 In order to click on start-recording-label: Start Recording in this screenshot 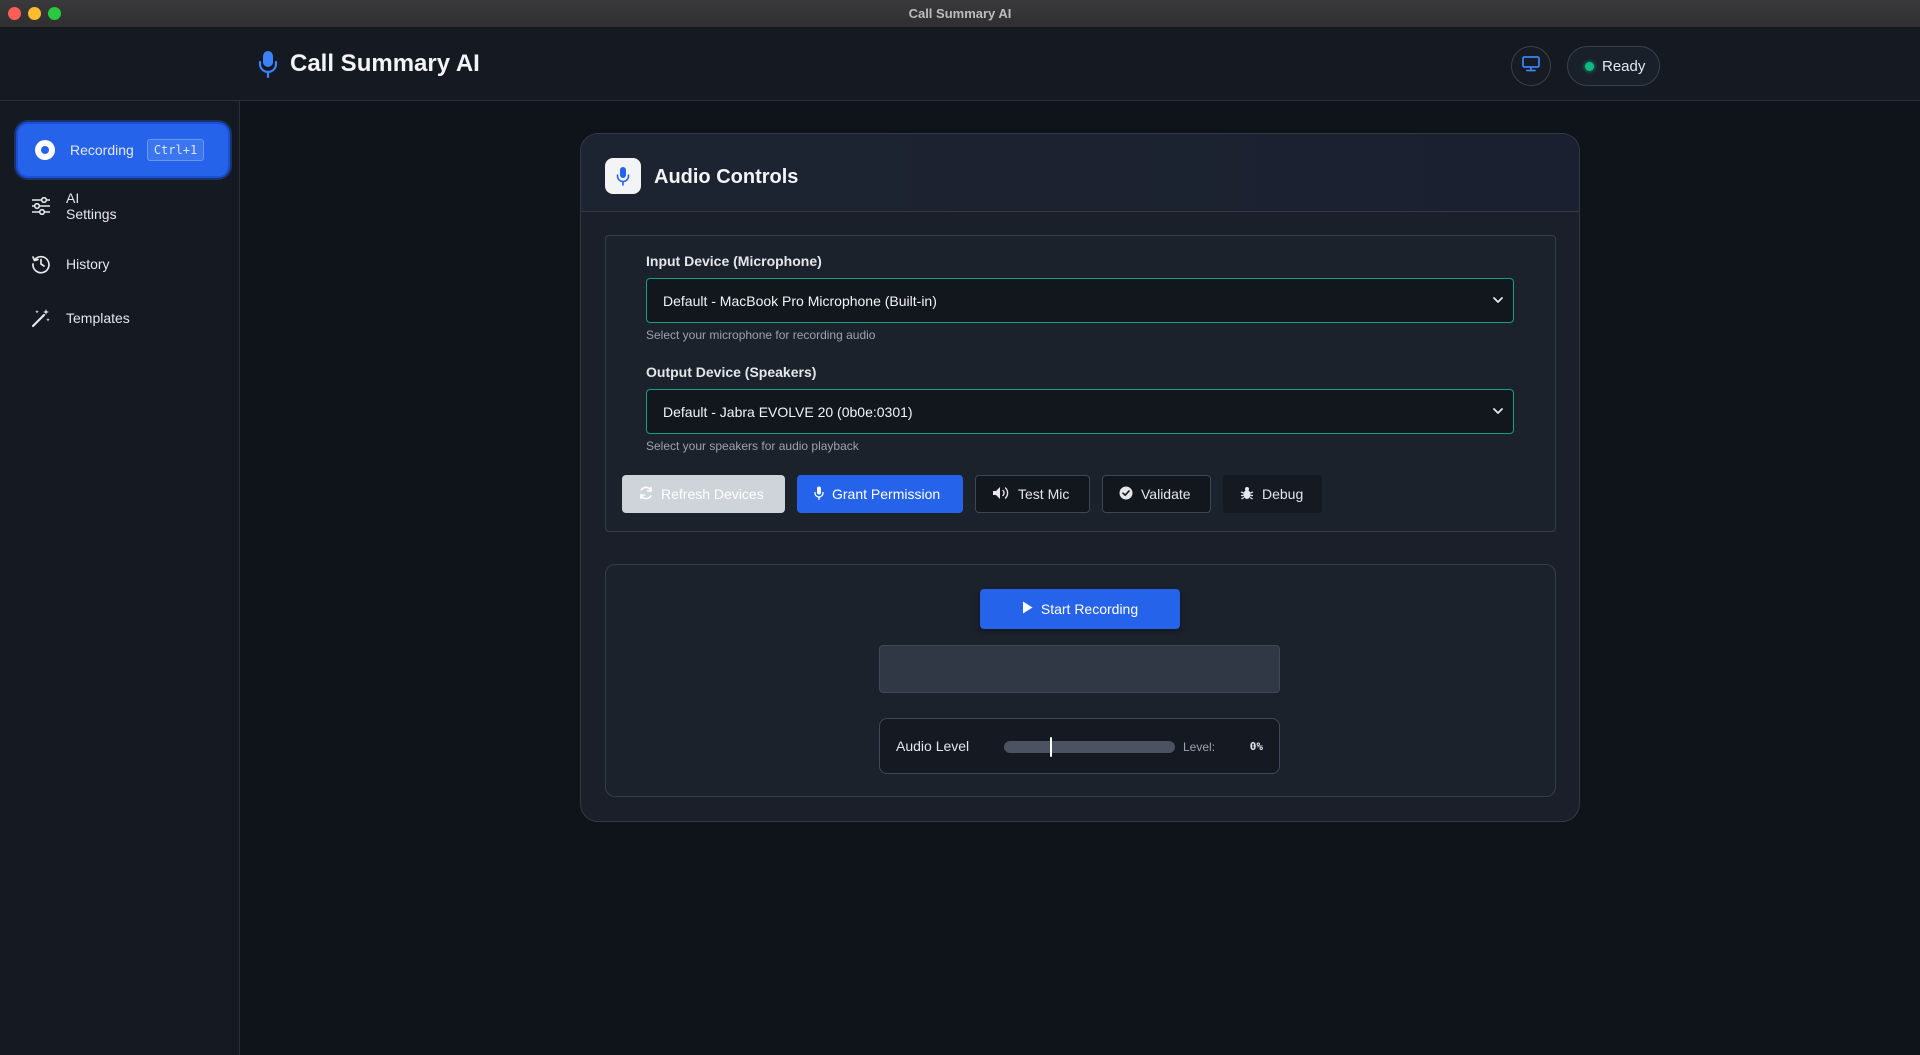, I will do `click(1089, 609)`.